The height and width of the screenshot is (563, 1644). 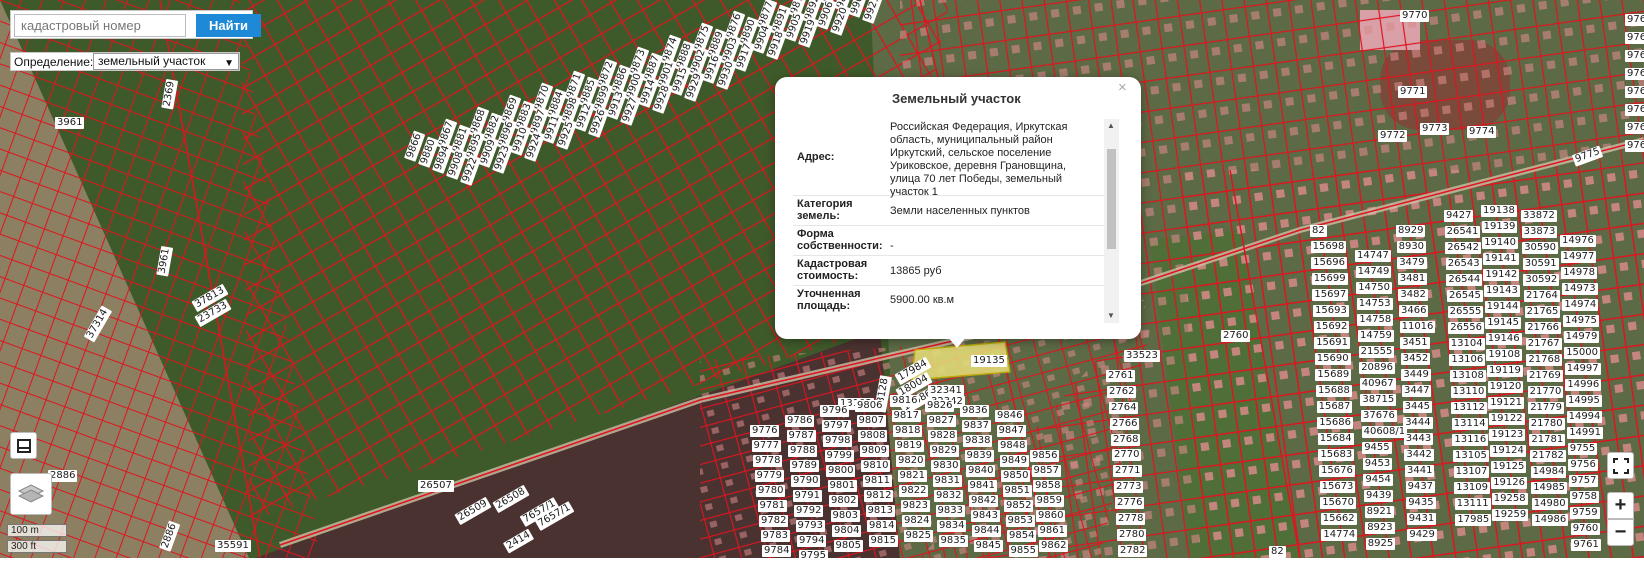 What do you see at coordinates (37, 546) in the screenshot?
I see `scale-imperial: 300 ft` at bounding box center [37, 546].